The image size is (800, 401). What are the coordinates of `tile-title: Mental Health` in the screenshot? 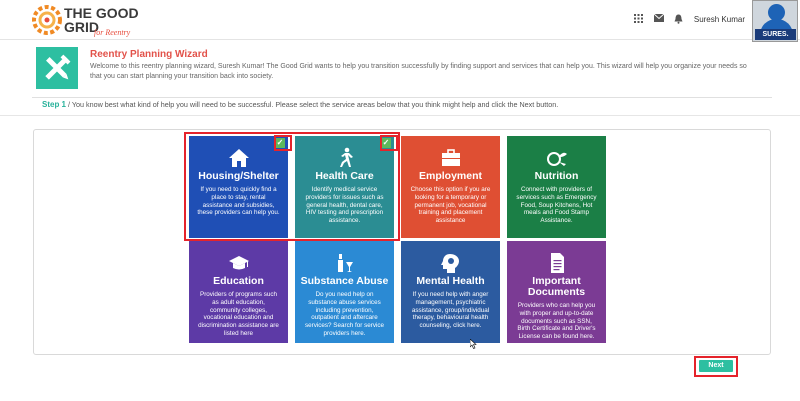 It's located at (450, 281).